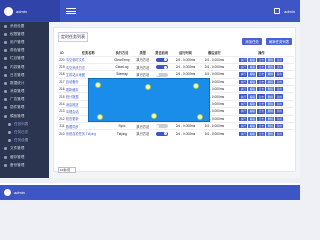 This screenshot has height=240, width=320. I want to click on sidebar-item: 数据统计, so click(24, 83).